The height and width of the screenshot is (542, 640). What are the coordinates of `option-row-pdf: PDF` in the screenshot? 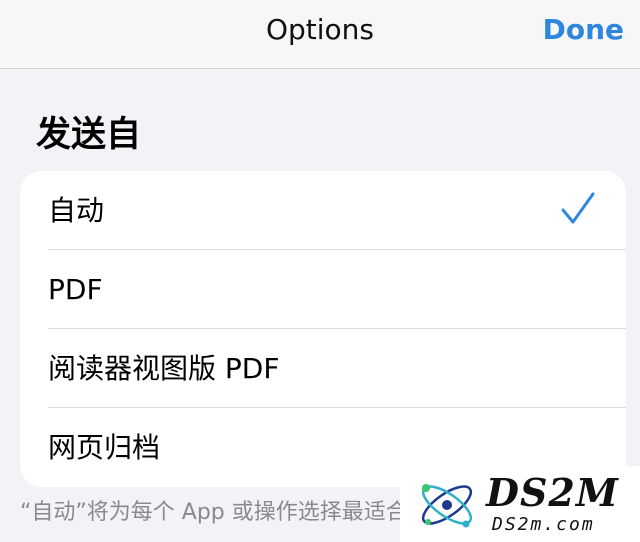 It's located at (323, 289).